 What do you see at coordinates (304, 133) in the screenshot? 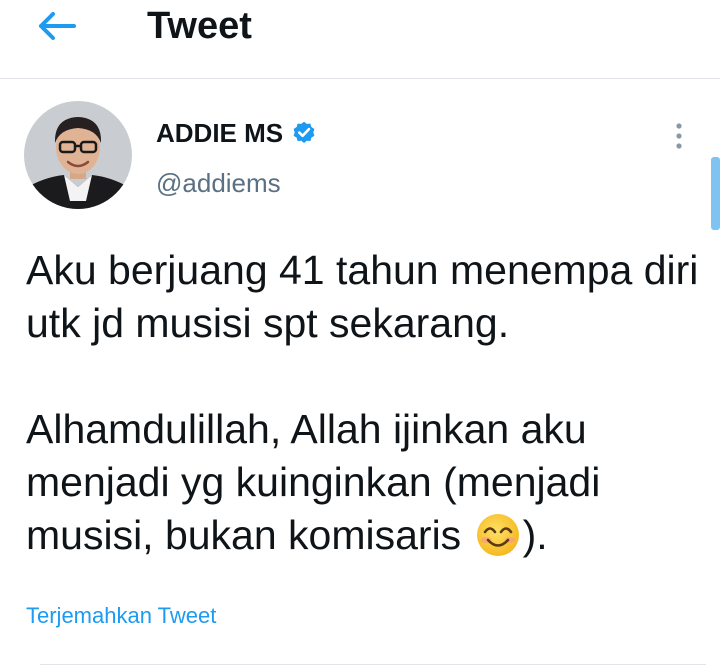
I see `verified-badge-icon` at bounding box center [304, 133].